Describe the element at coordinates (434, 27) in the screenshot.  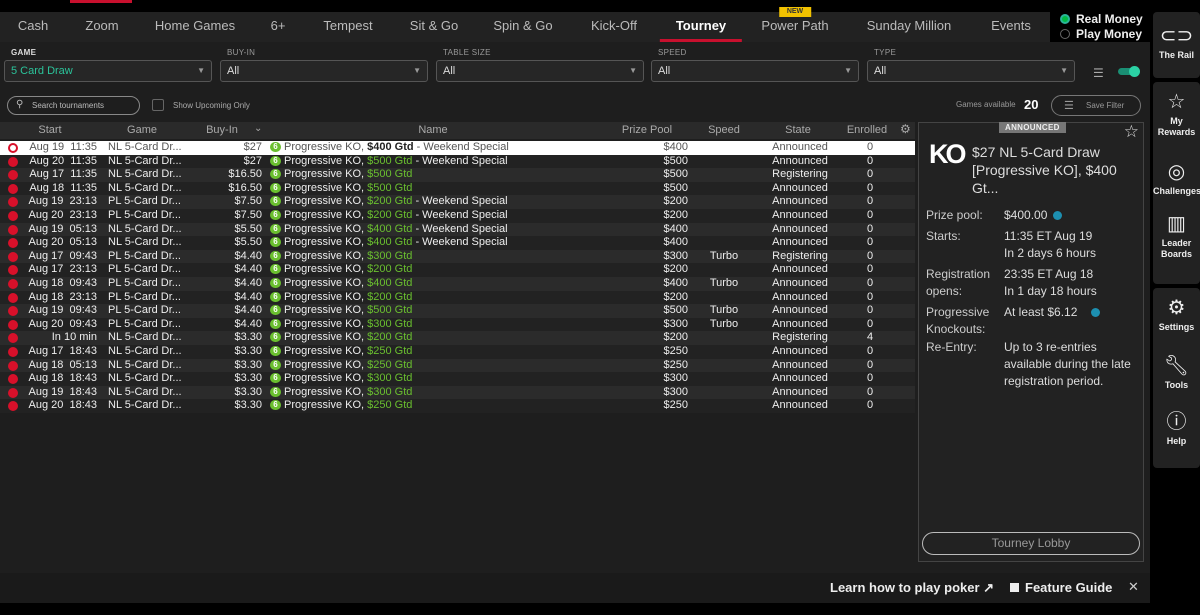
I see `tab-sit-go: Sit & Go` at that location.